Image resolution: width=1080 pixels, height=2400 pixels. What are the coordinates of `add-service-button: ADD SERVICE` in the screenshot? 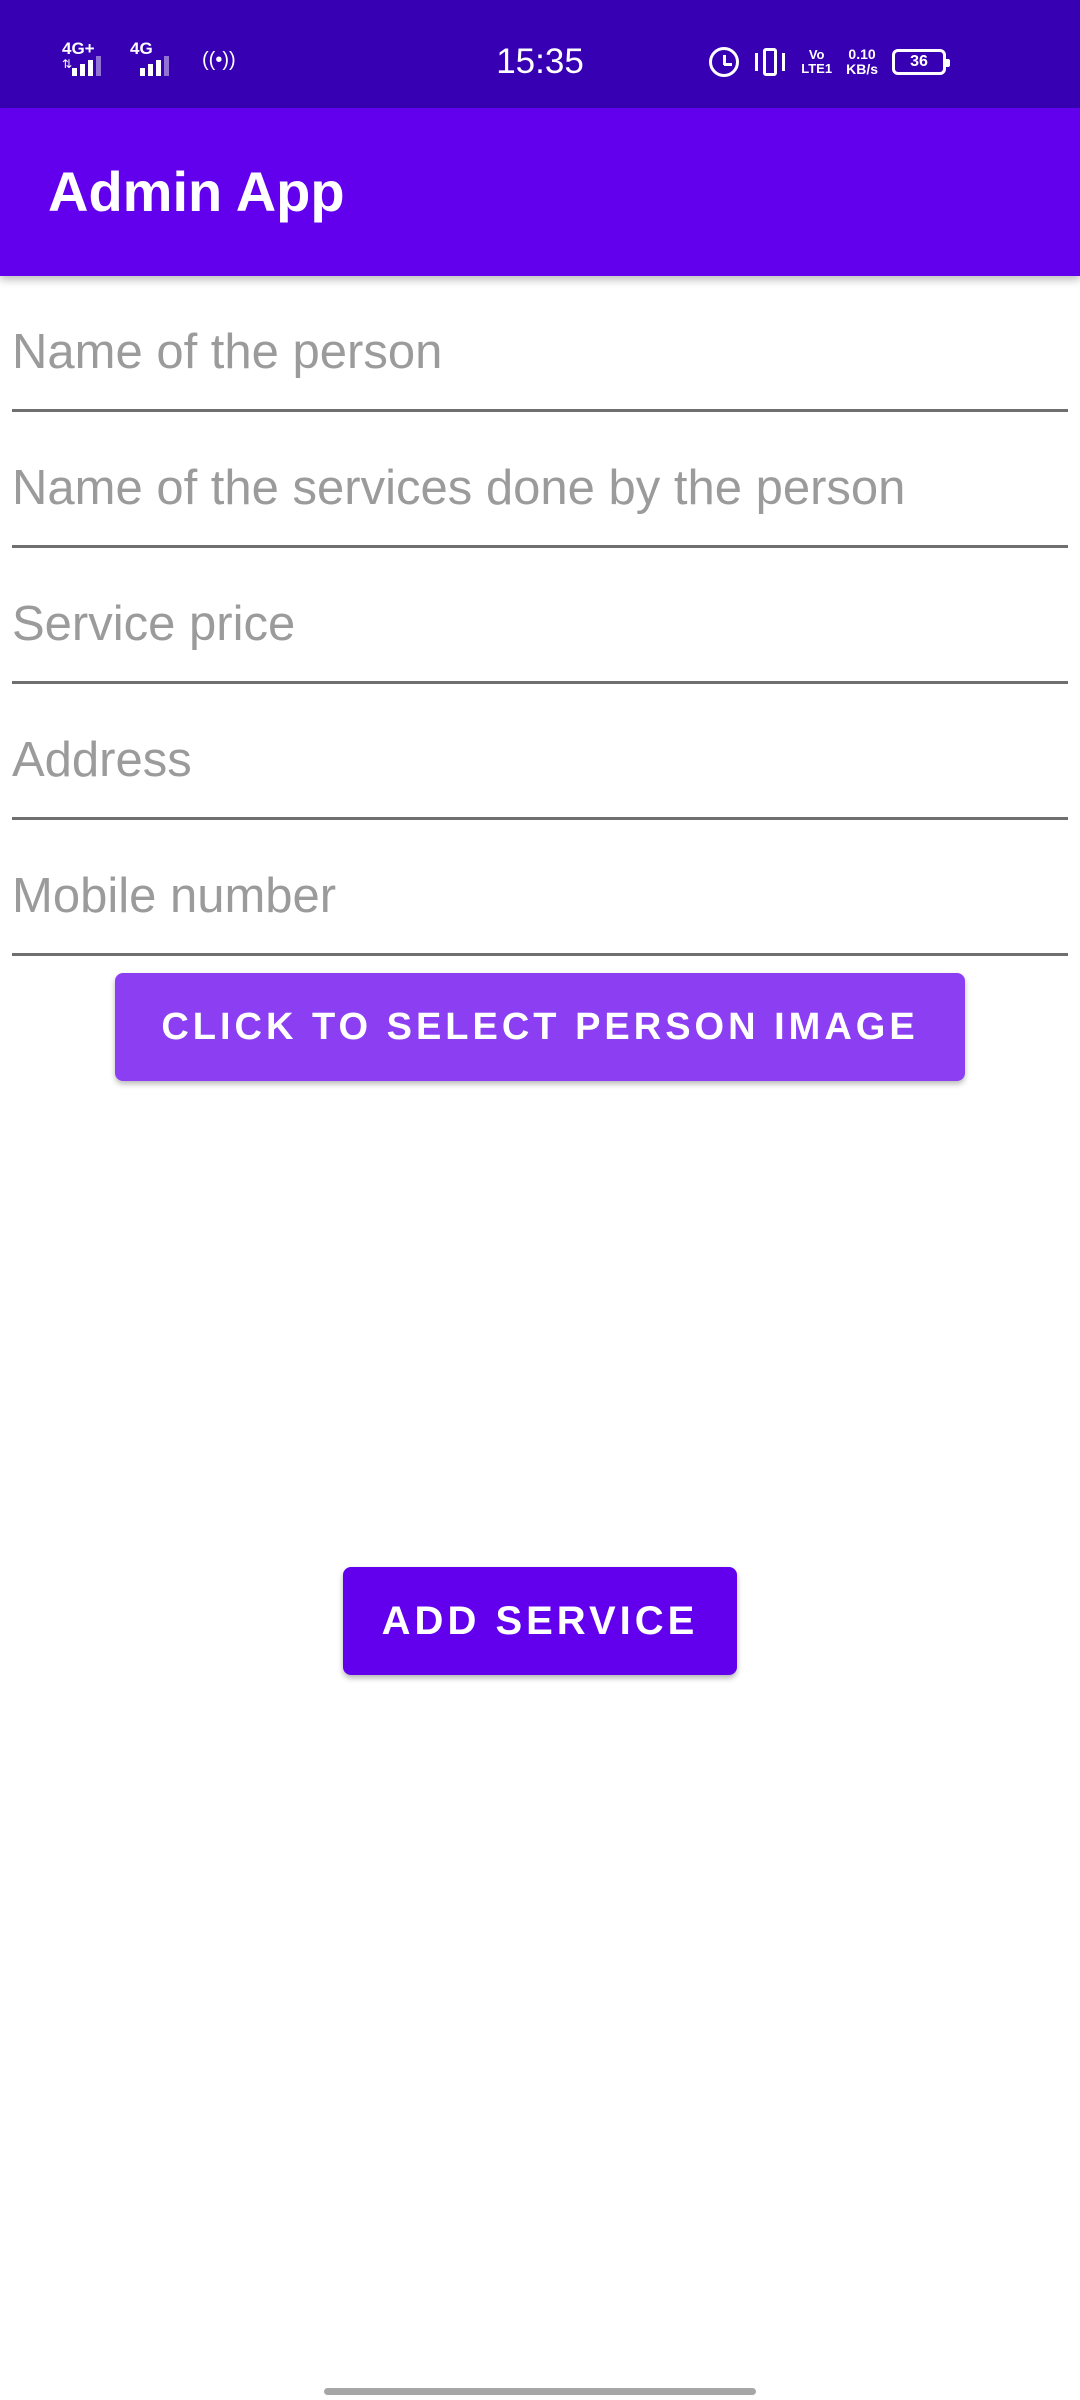 It's located at (540, 1621).